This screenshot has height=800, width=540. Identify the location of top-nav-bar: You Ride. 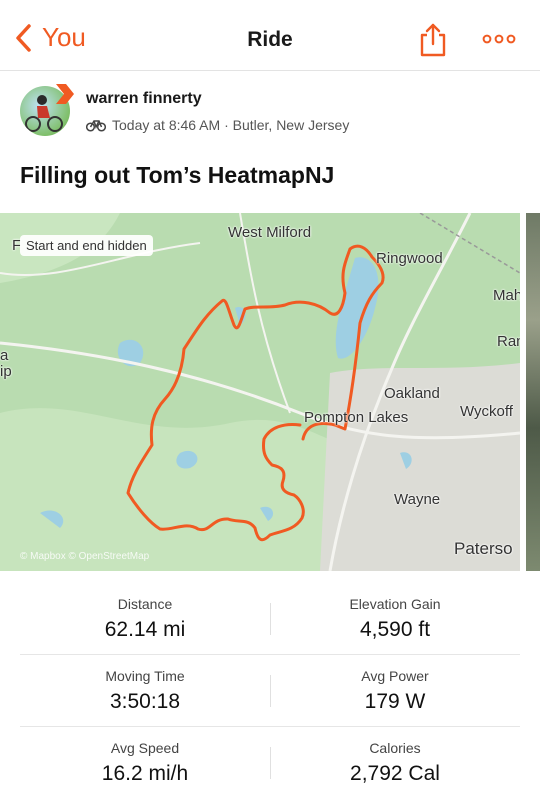
(270, 35).